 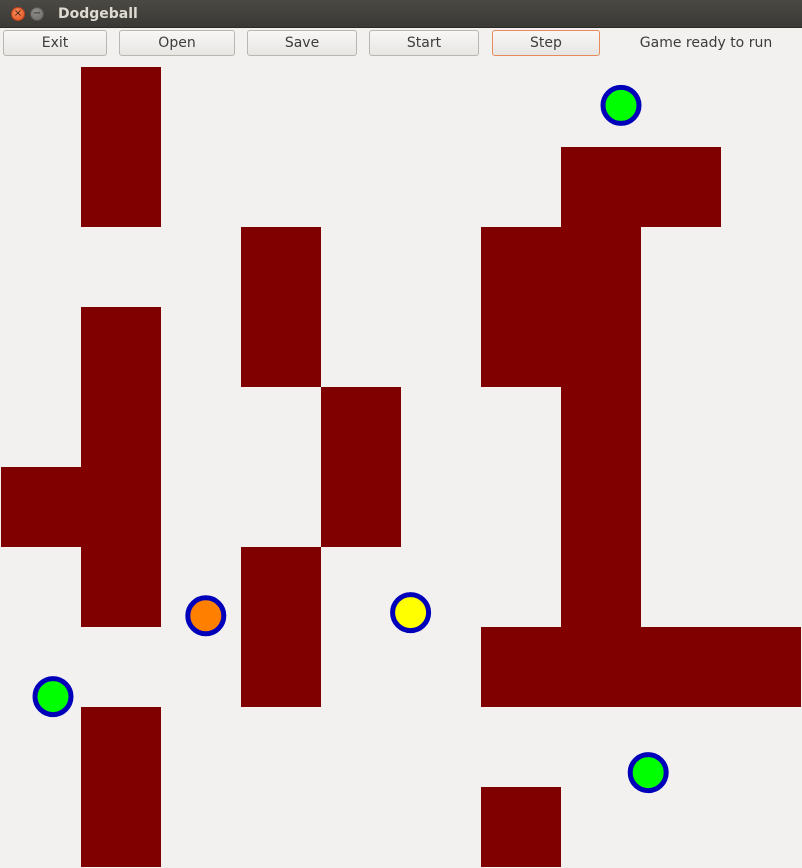 What do you see at coordinates (177, 43) in the screenshot?
I see `open-button: Open` at bounding box center [177, 43].